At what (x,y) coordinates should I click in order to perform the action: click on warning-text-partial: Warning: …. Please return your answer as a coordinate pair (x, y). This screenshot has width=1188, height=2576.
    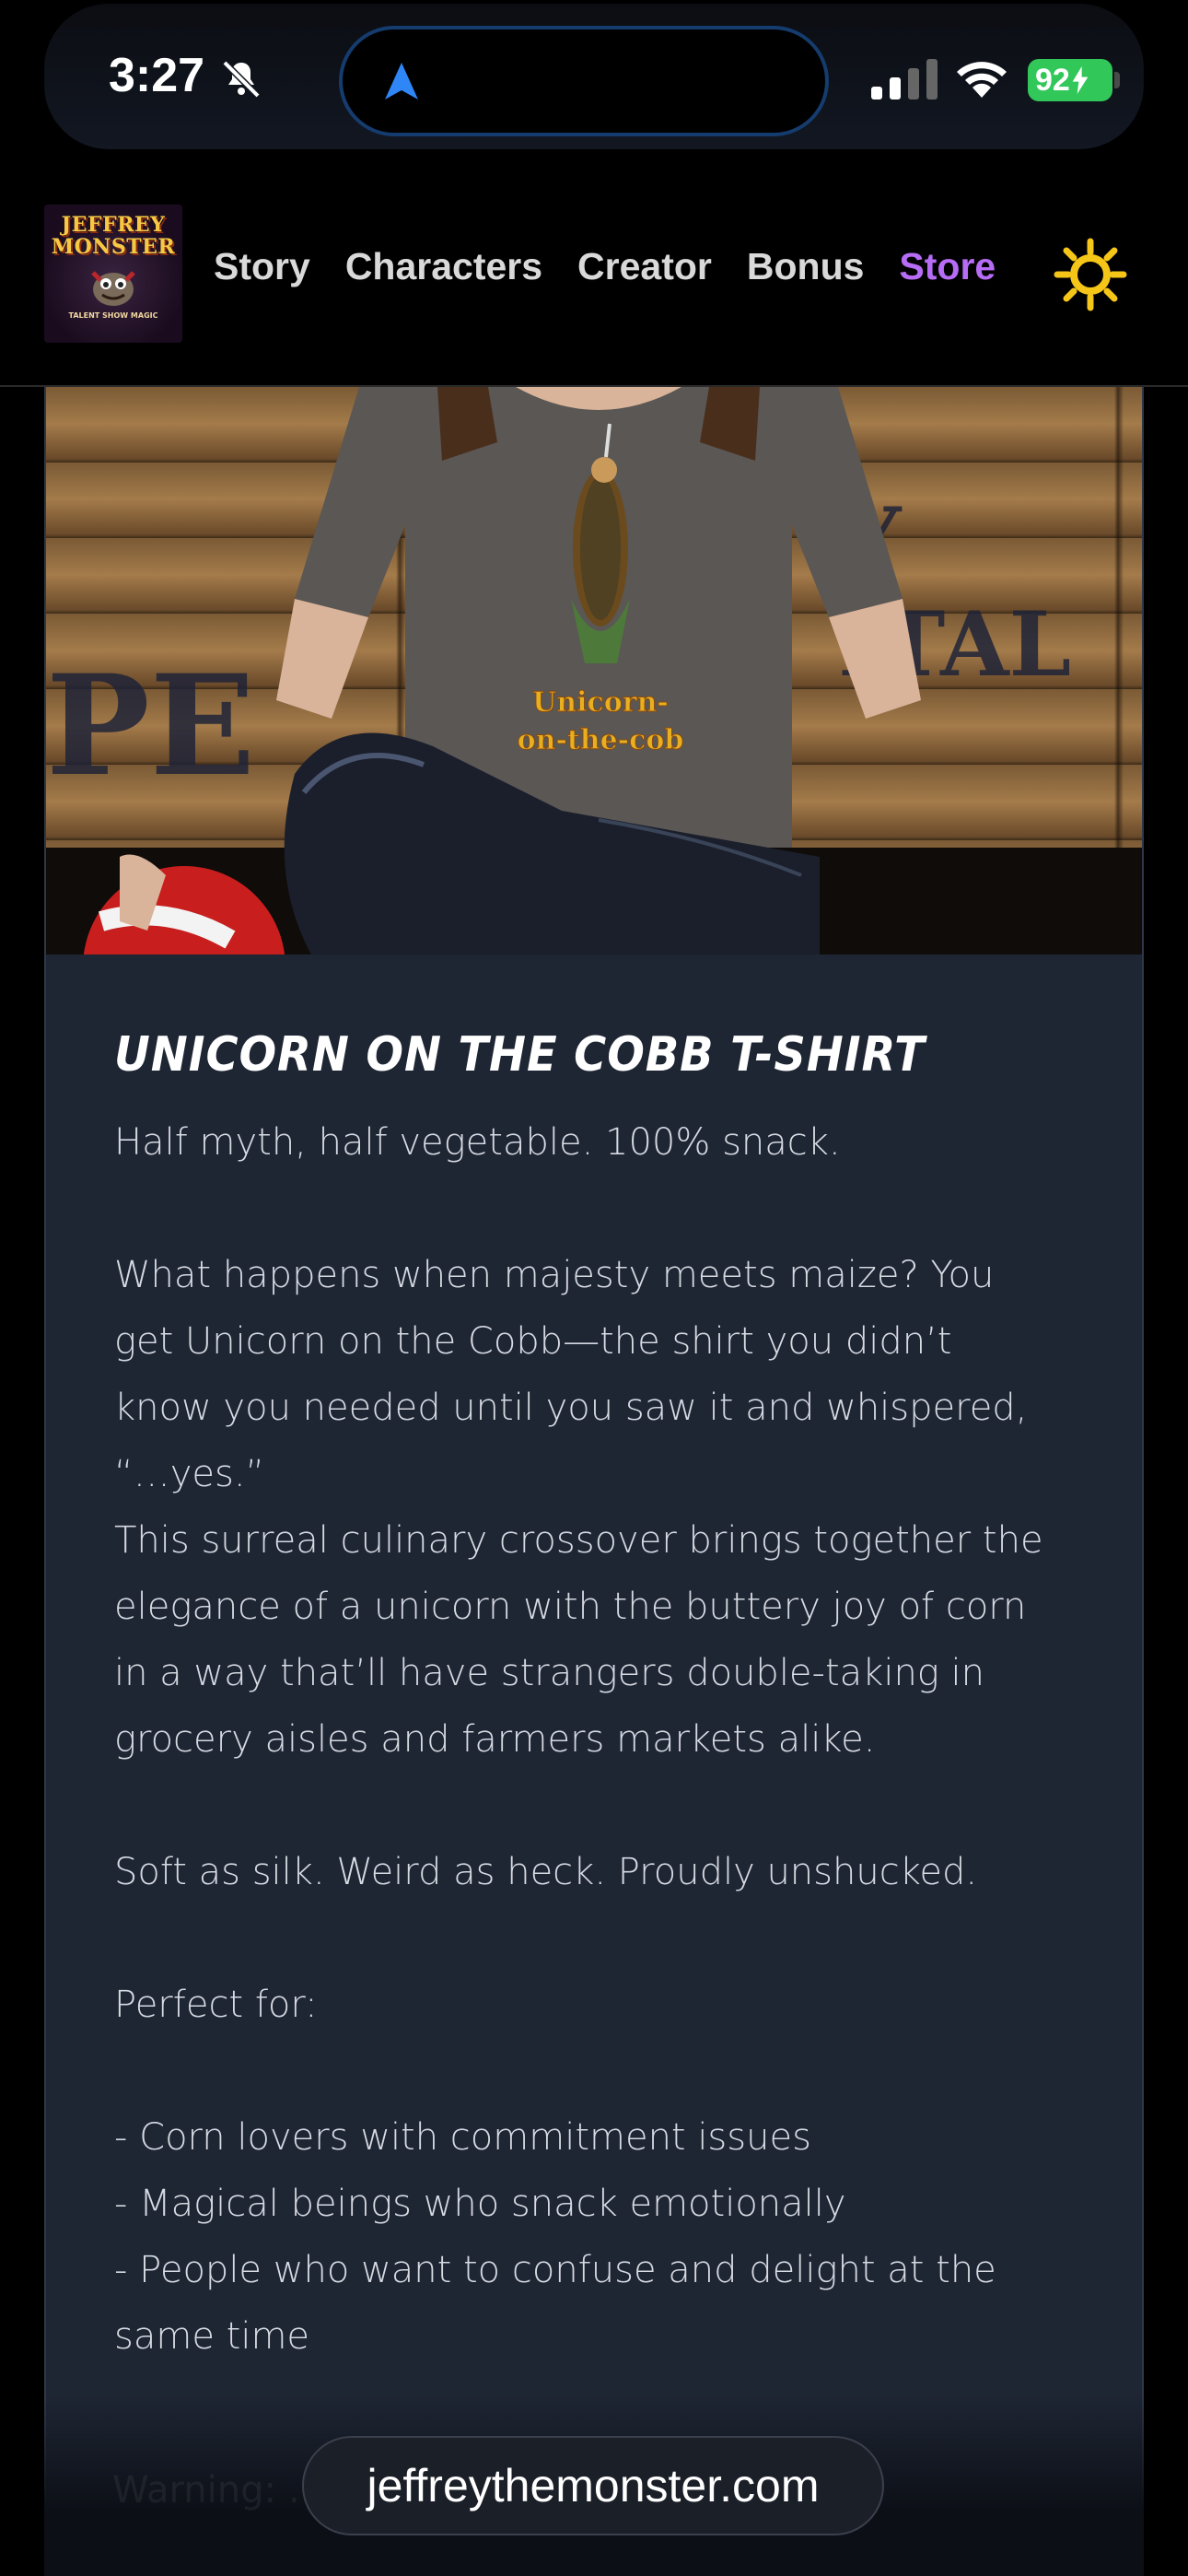
    Looking at the image, I should click on (218, 2491).